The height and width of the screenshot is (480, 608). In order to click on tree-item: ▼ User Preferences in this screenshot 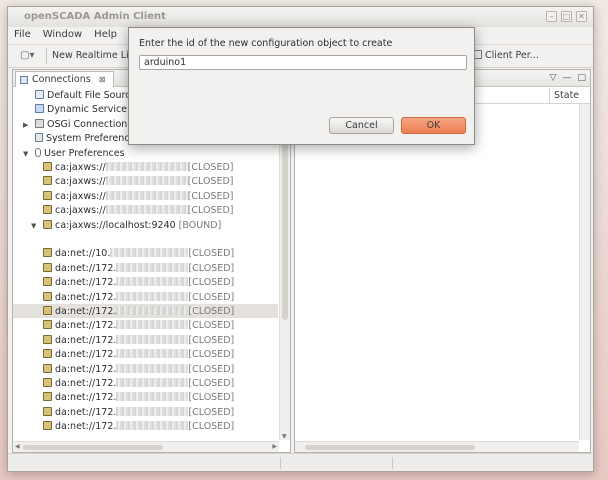, I will do `click(74, 154)`.